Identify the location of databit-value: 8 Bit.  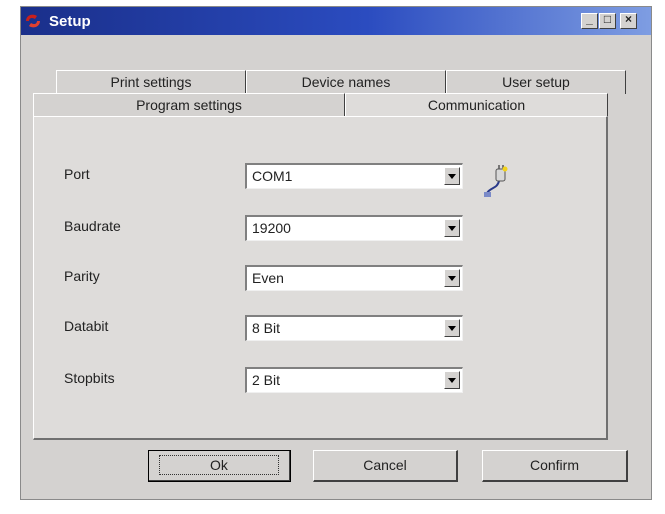
(266, 328).